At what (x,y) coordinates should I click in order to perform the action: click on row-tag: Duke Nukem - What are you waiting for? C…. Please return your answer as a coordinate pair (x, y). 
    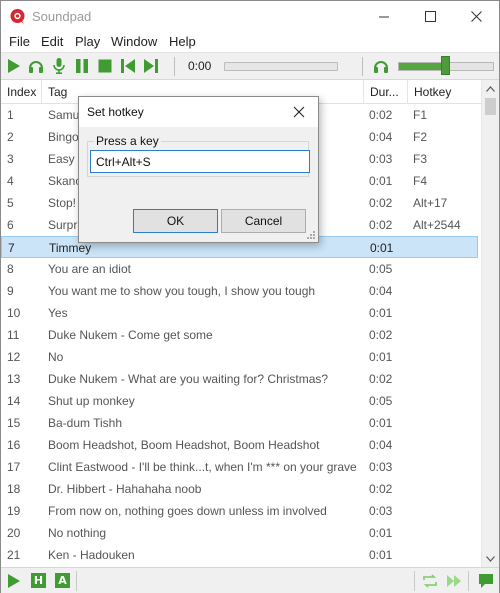
    Looking at the image, I should click on (188, 379).